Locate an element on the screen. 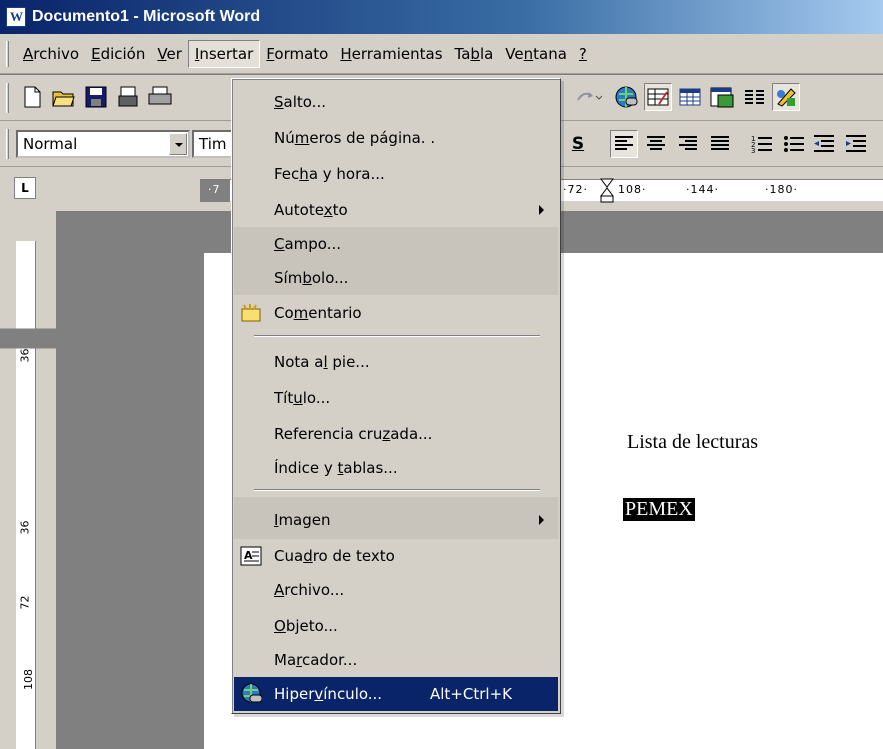  menu-item-label: Comentario is located at coordinates (318, 313).